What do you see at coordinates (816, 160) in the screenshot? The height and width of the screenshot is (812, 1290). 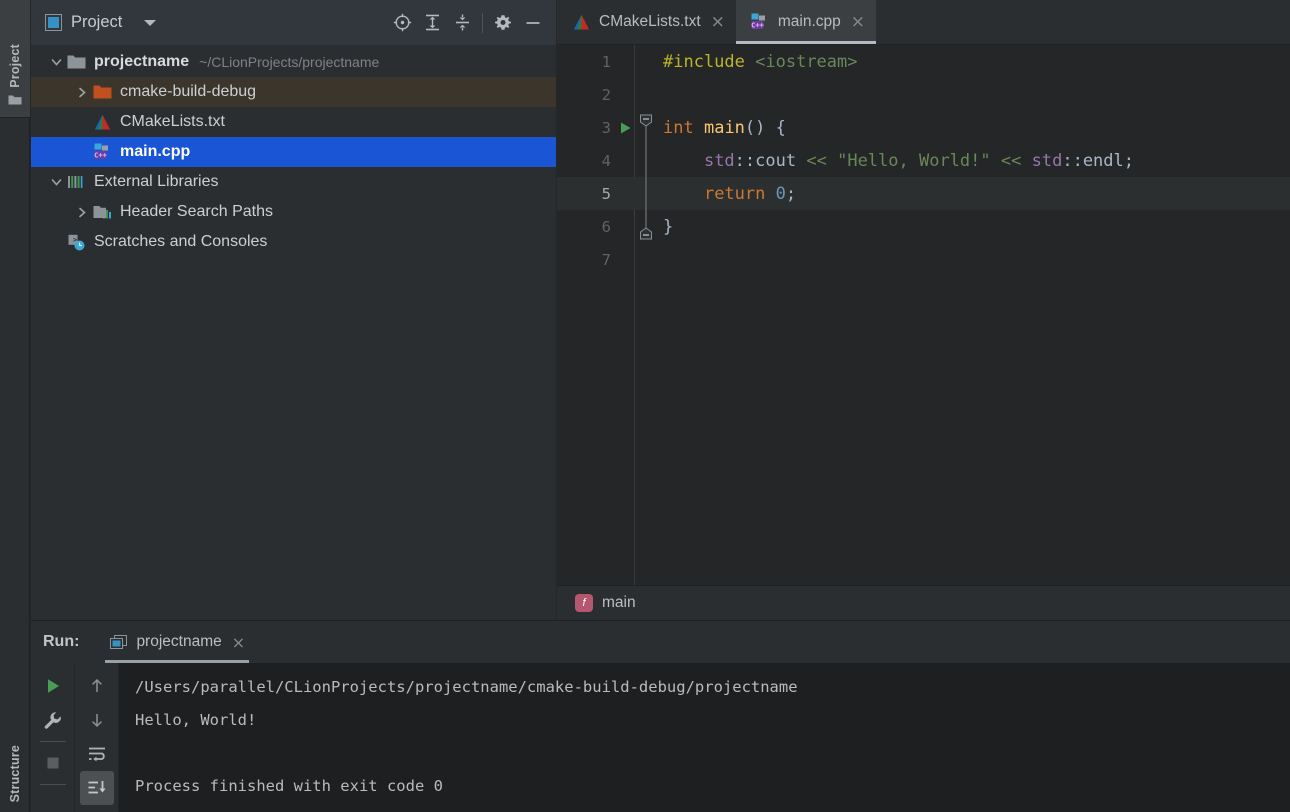 I see `code-token: <<` at bounding box center [816, 160].